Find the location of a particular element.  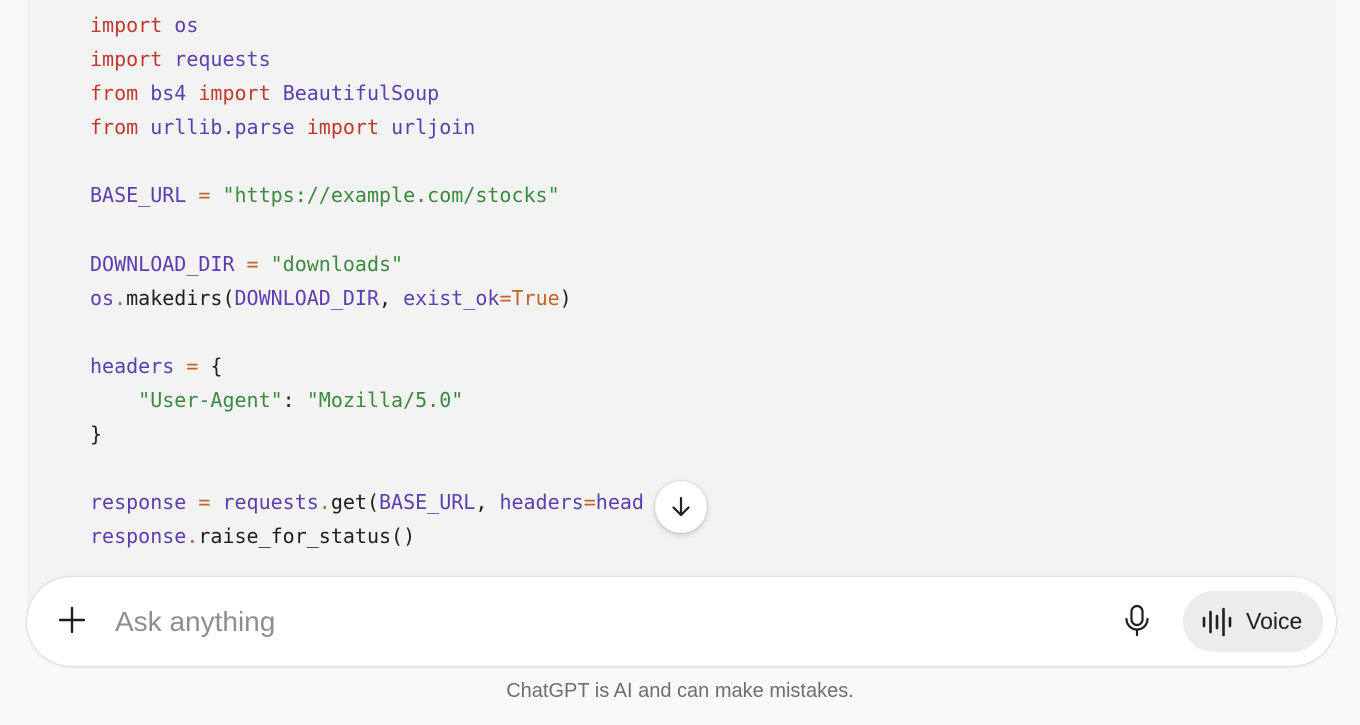

dictate-button is located at coordinates (1137, 621).